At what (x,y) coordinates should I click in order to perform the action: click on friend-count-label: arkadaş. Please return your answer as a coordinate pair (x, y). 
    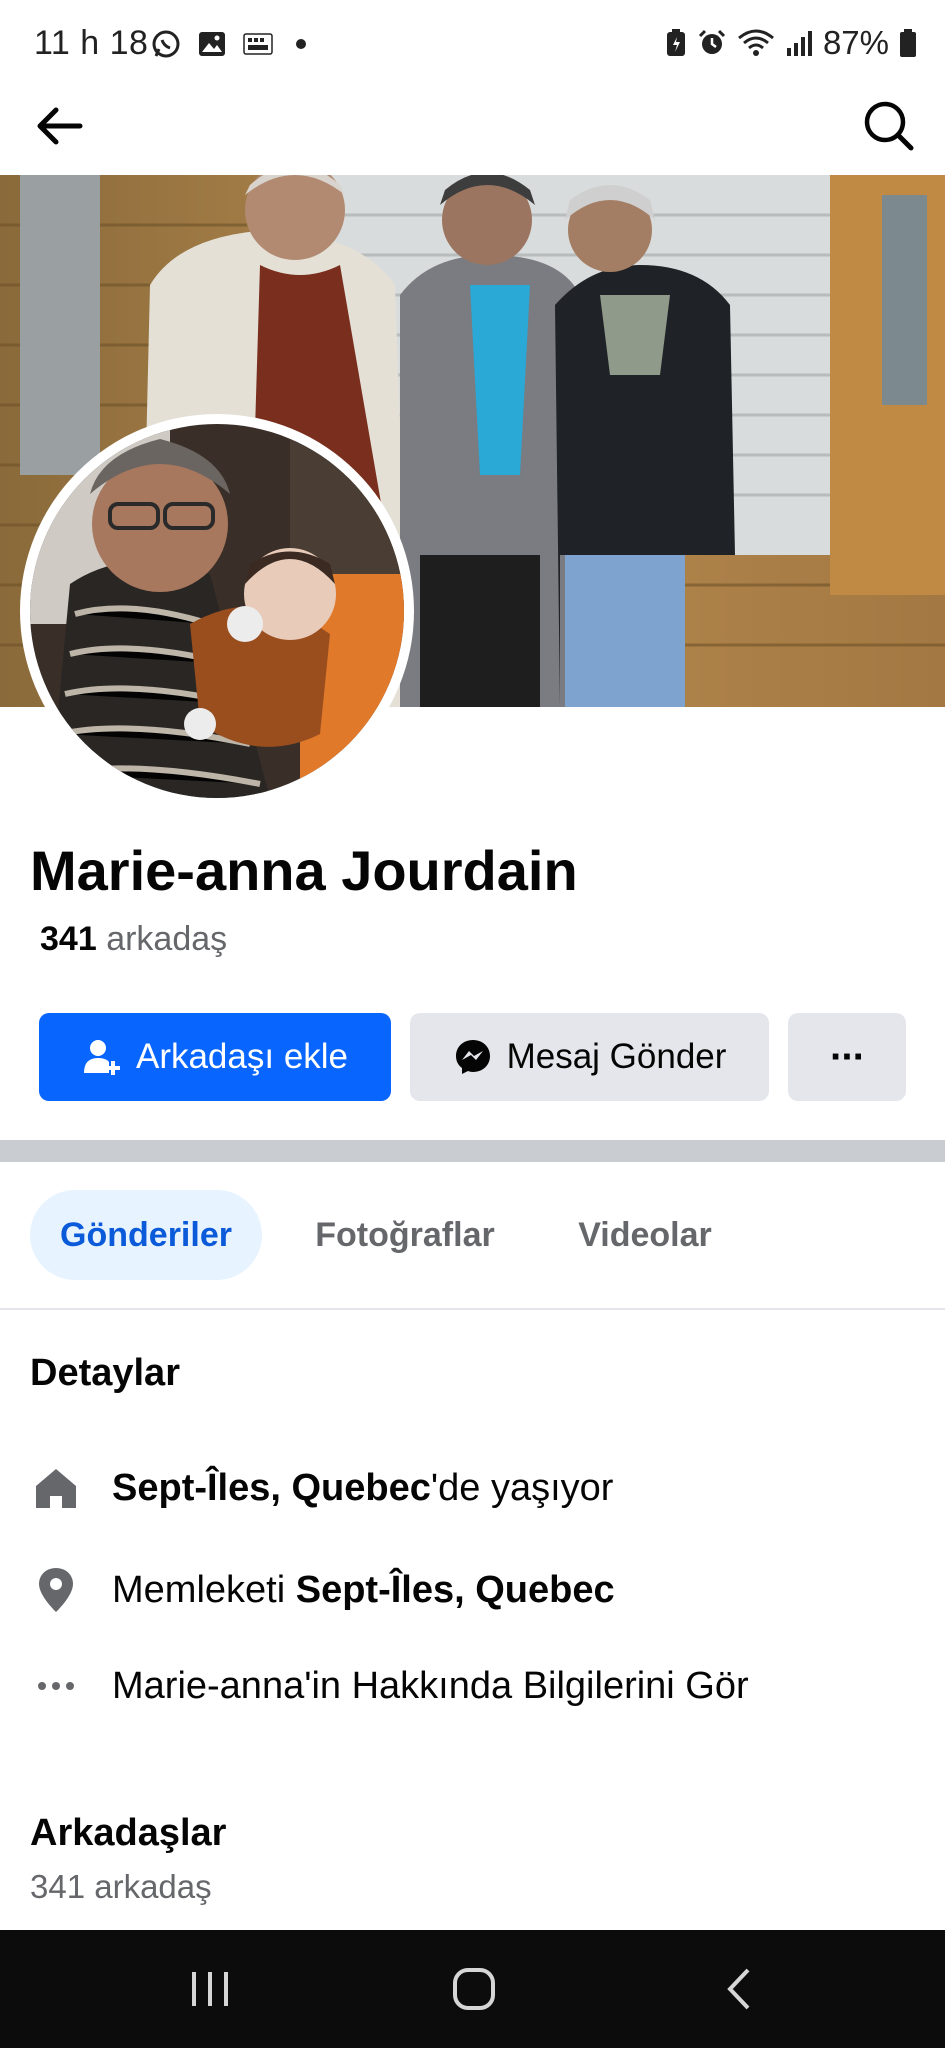
    Looking at the image, I should click on (167, 939).